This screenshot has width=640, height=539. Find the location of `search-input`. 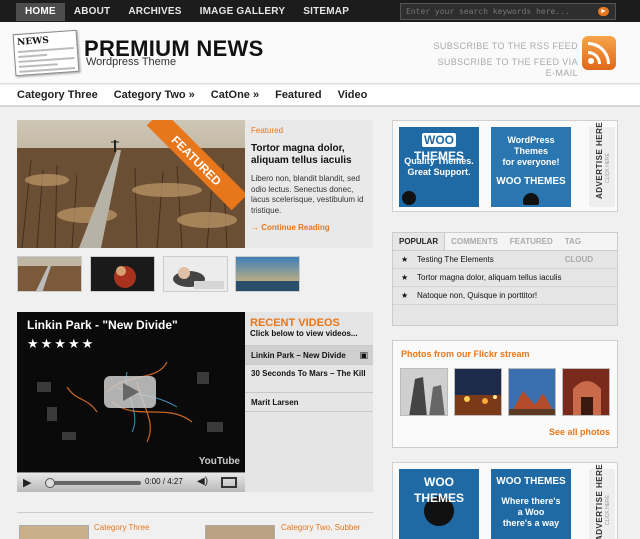

search-input is located at coordinates (498, 11).